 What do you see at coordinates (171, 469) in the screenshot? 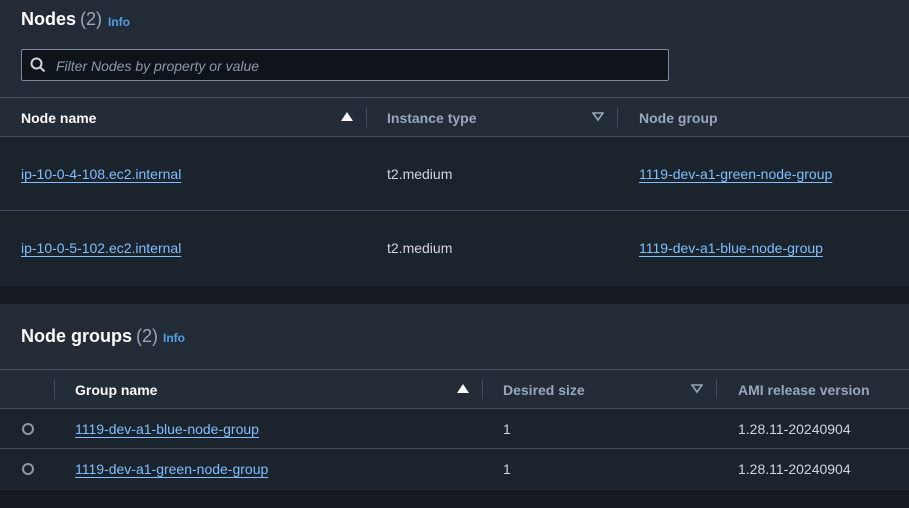
I see `group-name-link: 1119-dev-a1-green-node-group` at bounding box center [171, 469].